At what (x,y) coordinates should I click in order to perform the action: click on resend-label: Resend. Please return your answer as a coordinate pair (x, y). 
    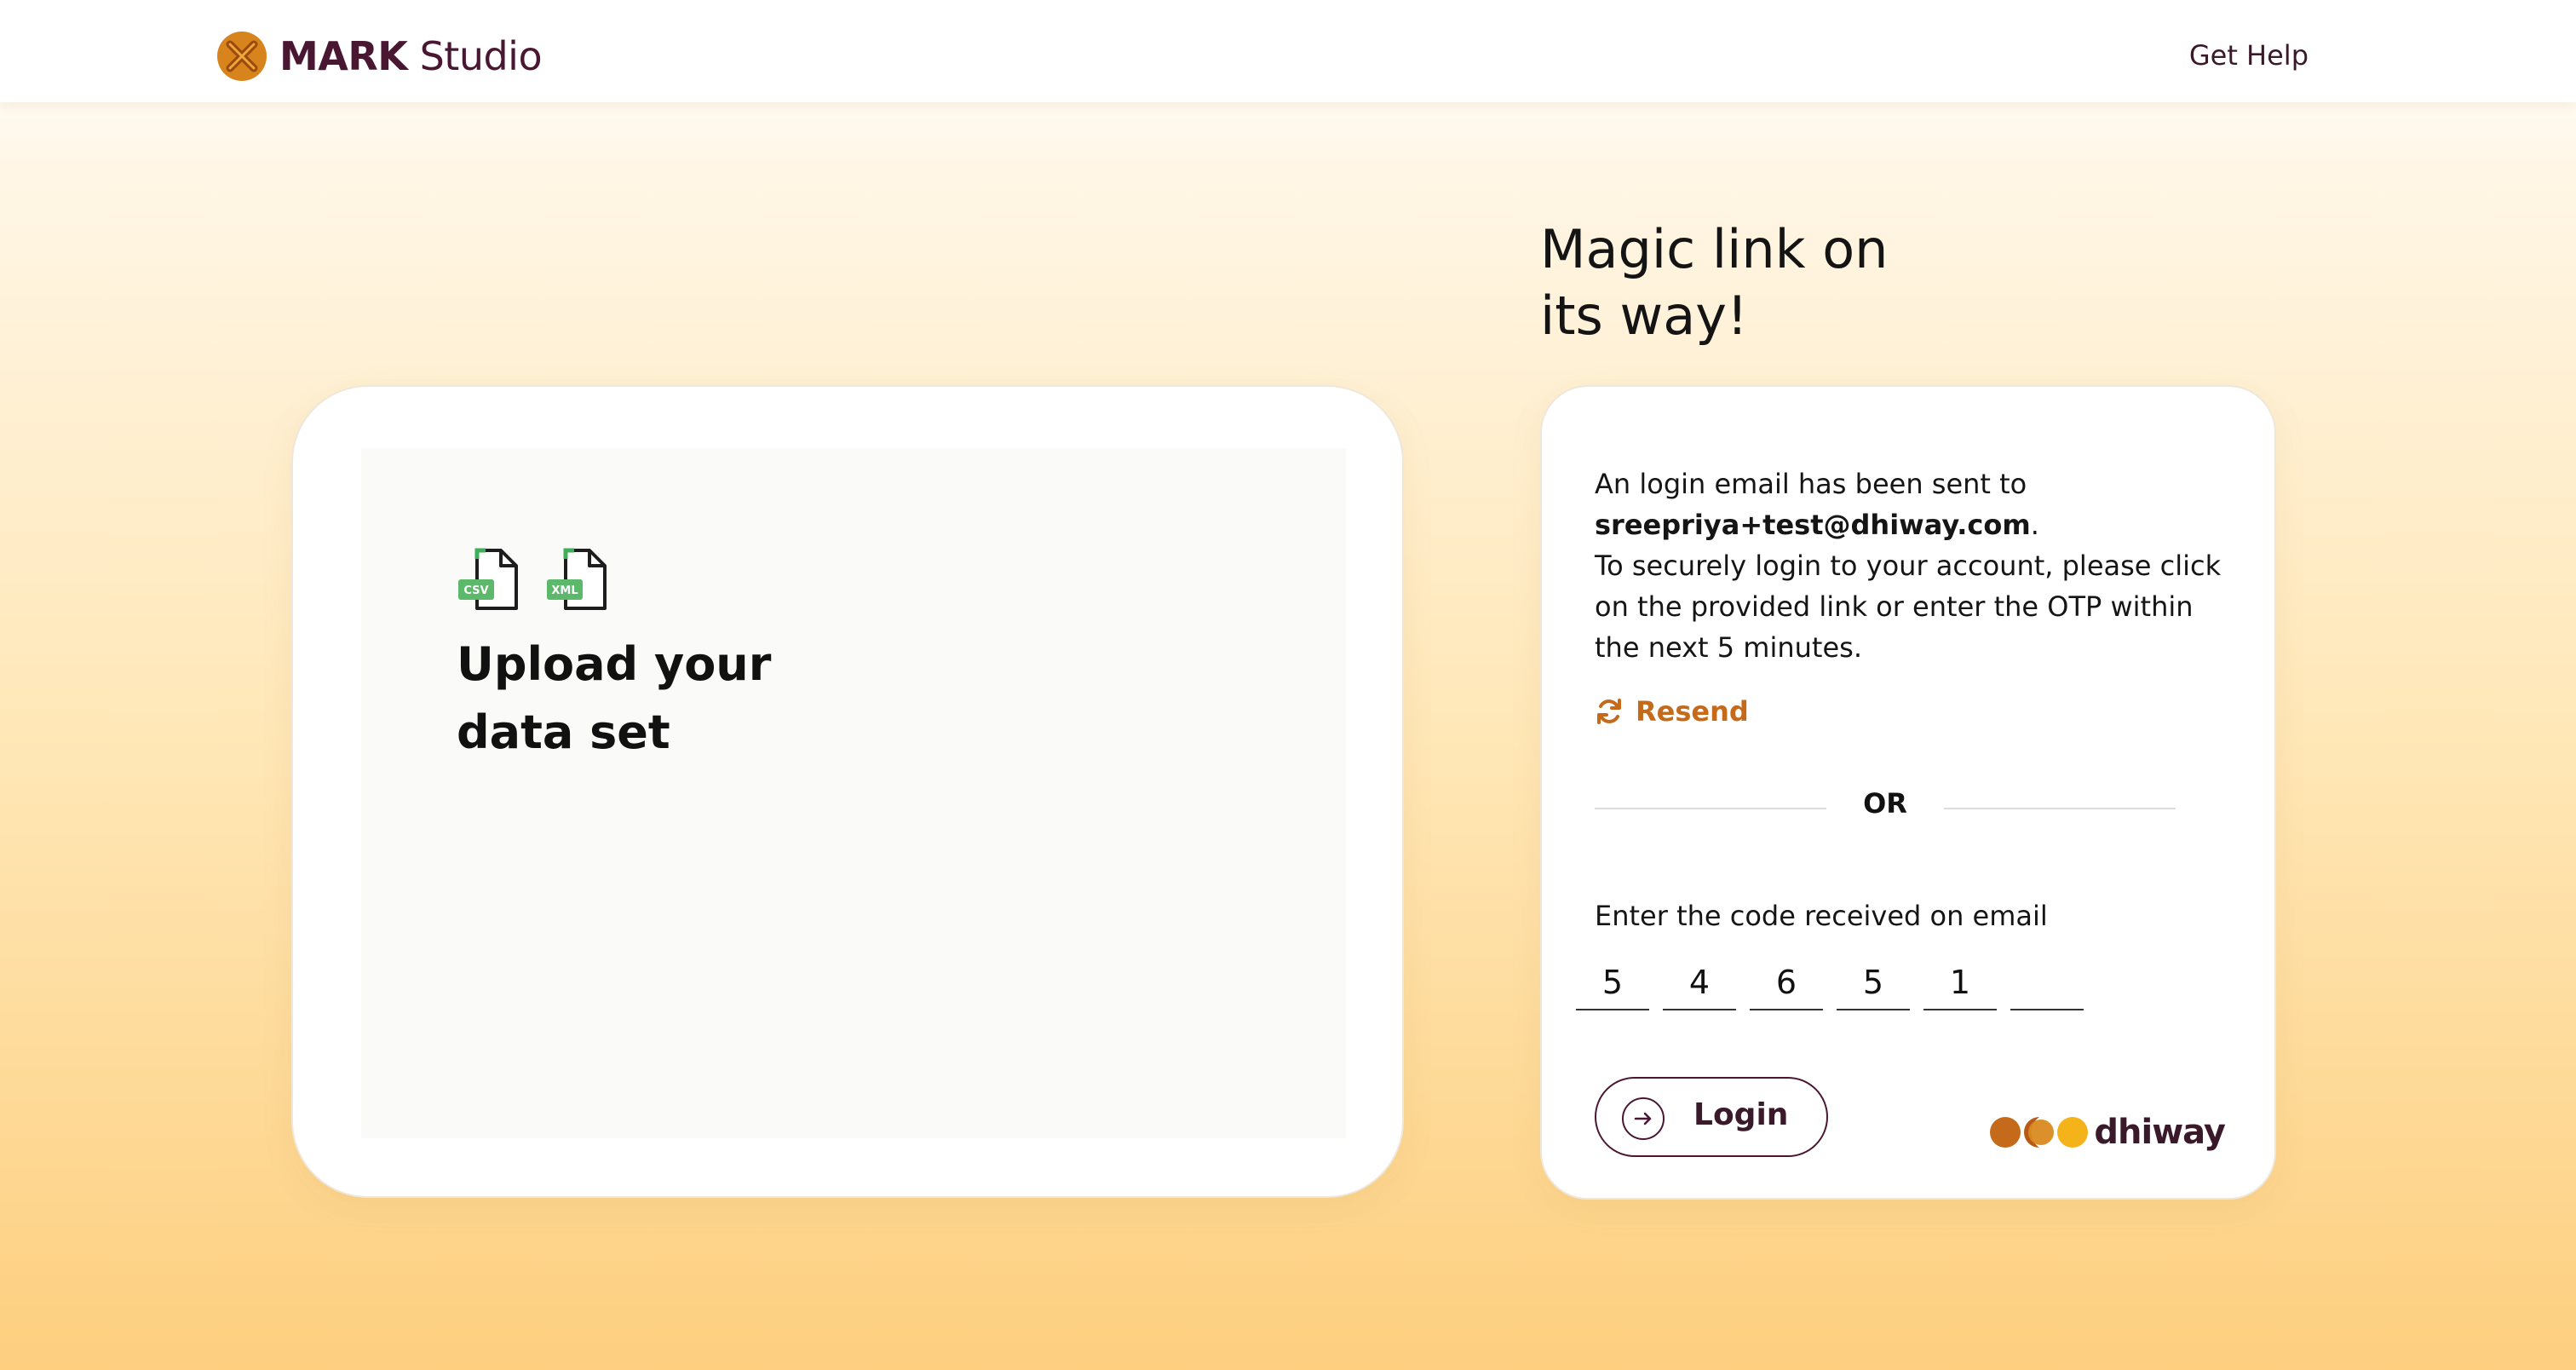
    Looking at the image, I should click on (1693, 711).